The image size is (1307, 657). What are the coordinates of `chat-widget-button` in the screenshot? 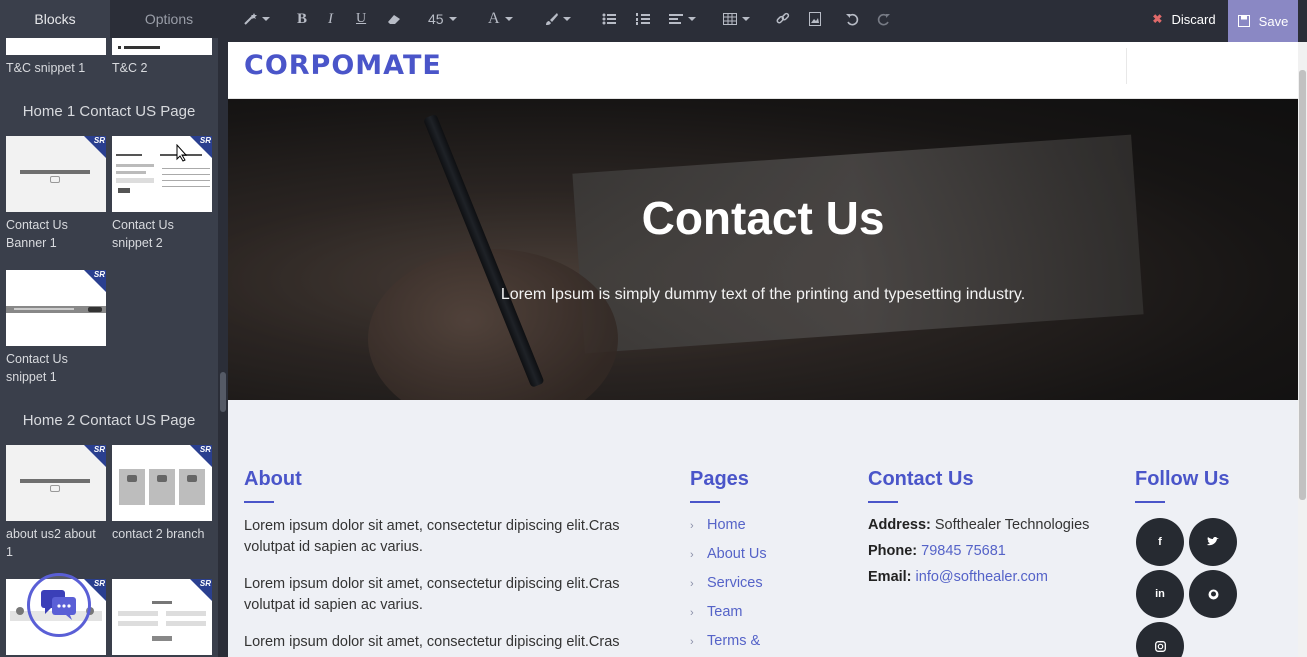 It's located at (59, 605).